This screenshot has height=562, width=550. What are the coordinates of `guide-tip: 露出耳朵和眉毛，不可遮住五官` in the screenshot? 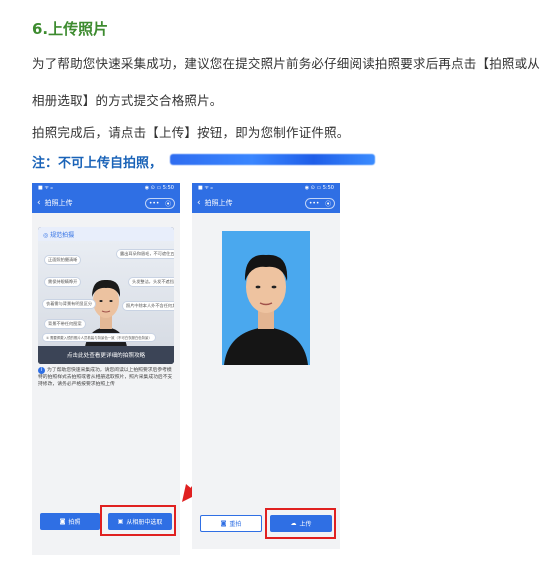 It's located at (145, 254).